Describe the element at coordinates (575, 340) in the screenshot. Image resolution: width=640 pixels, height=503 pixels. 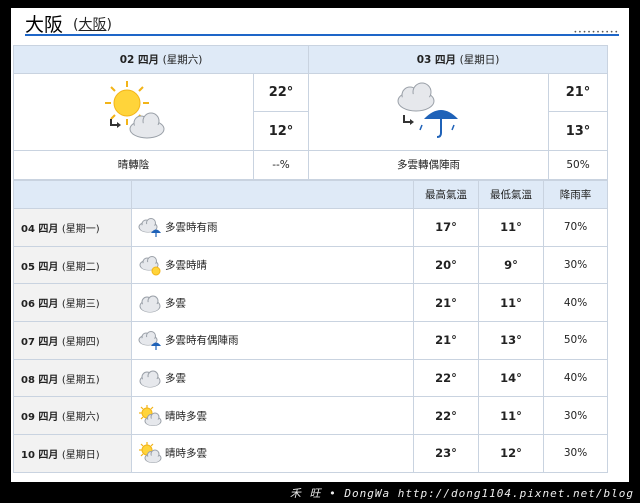
I see `row-rain: 50%` at that location.